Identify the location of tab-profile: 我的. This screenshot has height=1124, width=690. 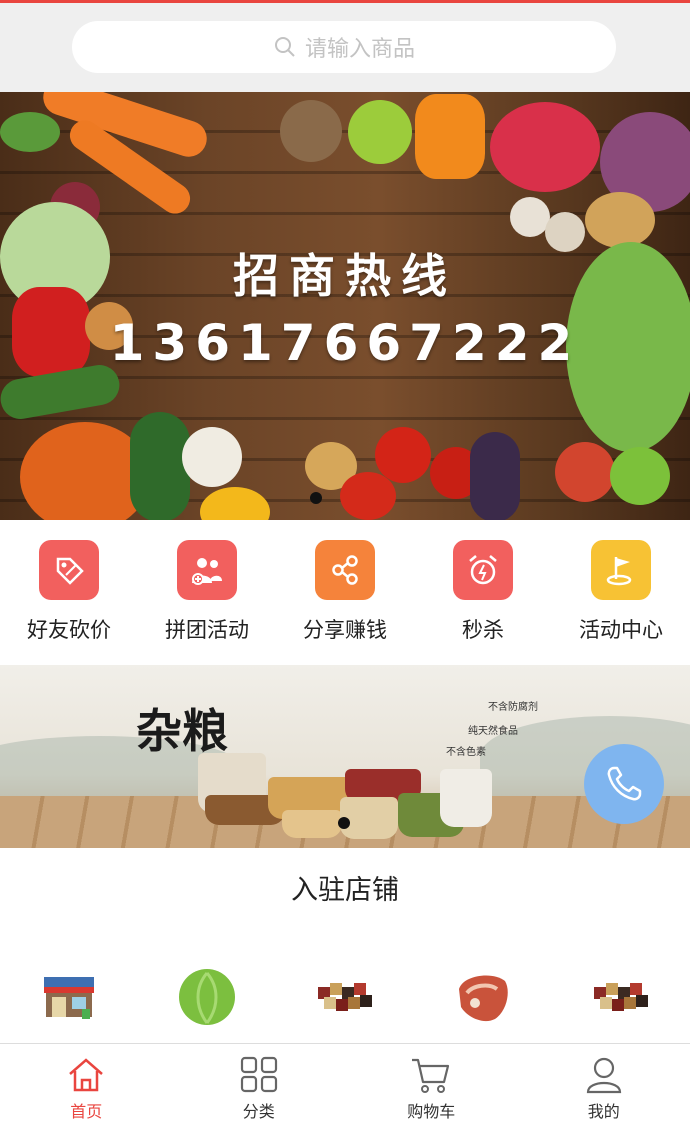
(604, 1084).